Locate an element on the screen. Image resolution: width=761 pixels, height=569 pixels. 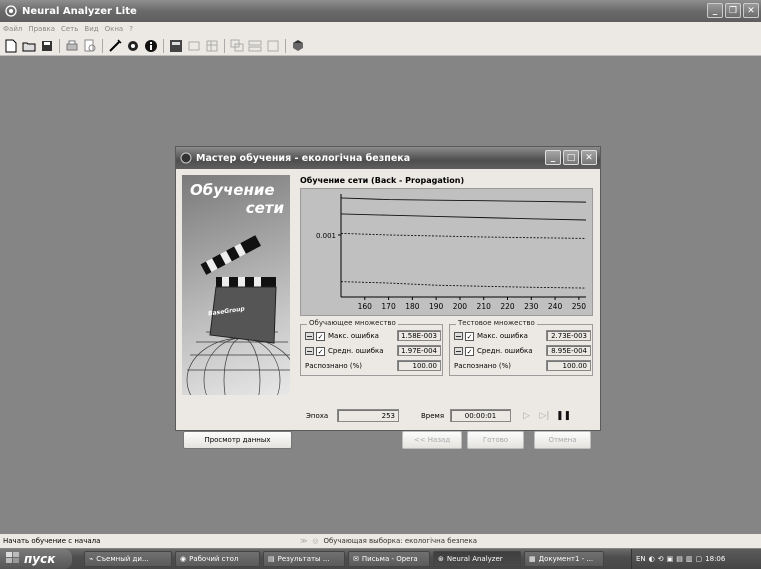
network-status-icon: ◎ is located at coordinates (315, 541).